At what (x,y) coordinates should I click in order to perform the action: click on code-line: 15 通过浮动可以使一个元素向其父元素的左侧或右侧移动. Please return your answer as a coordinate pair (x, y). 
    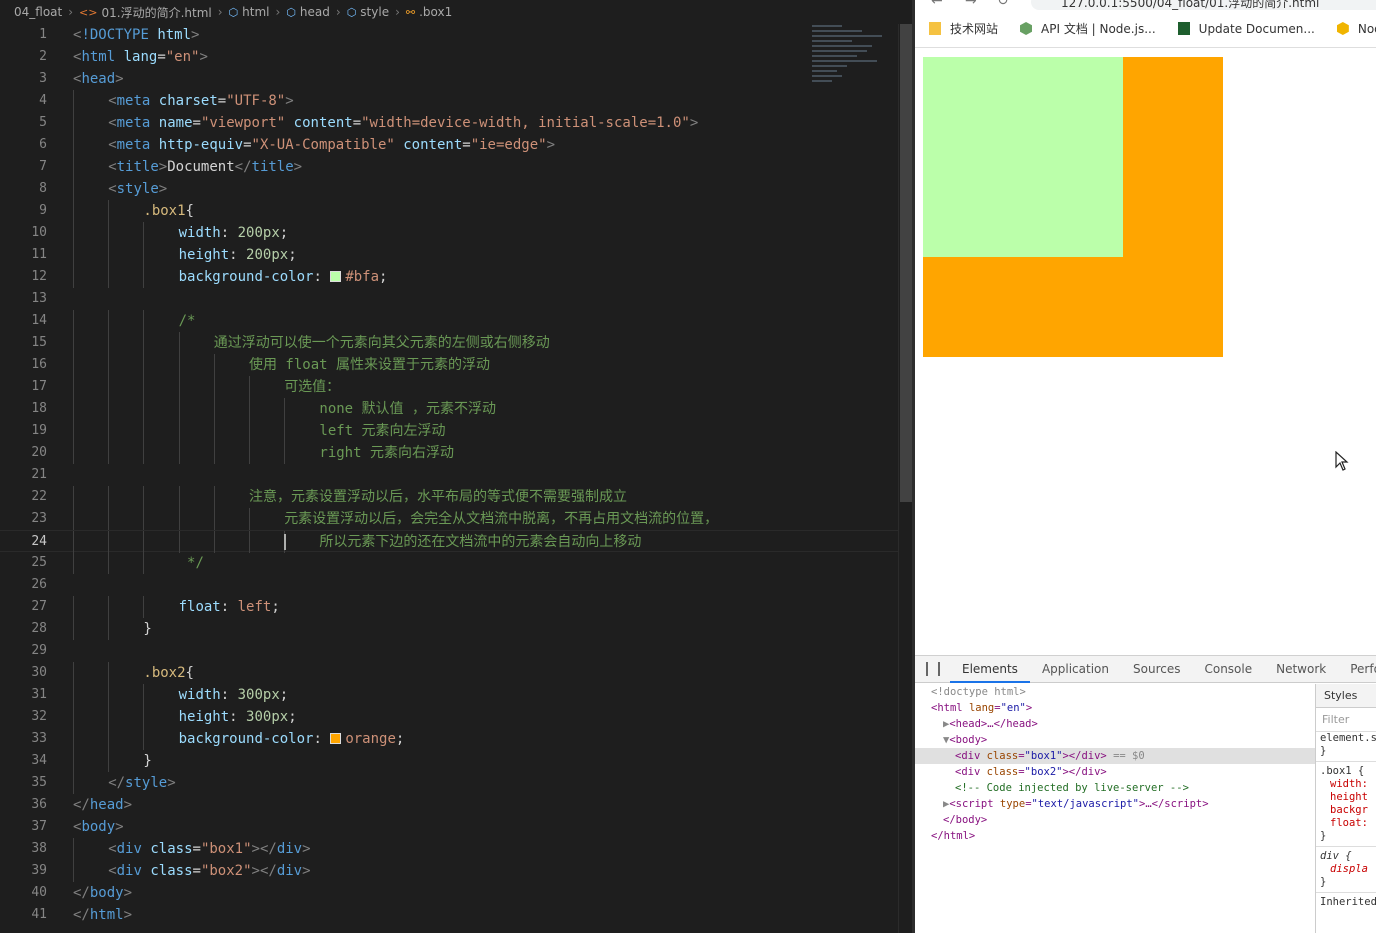
    Looking at the image, I should click on (449, 343).